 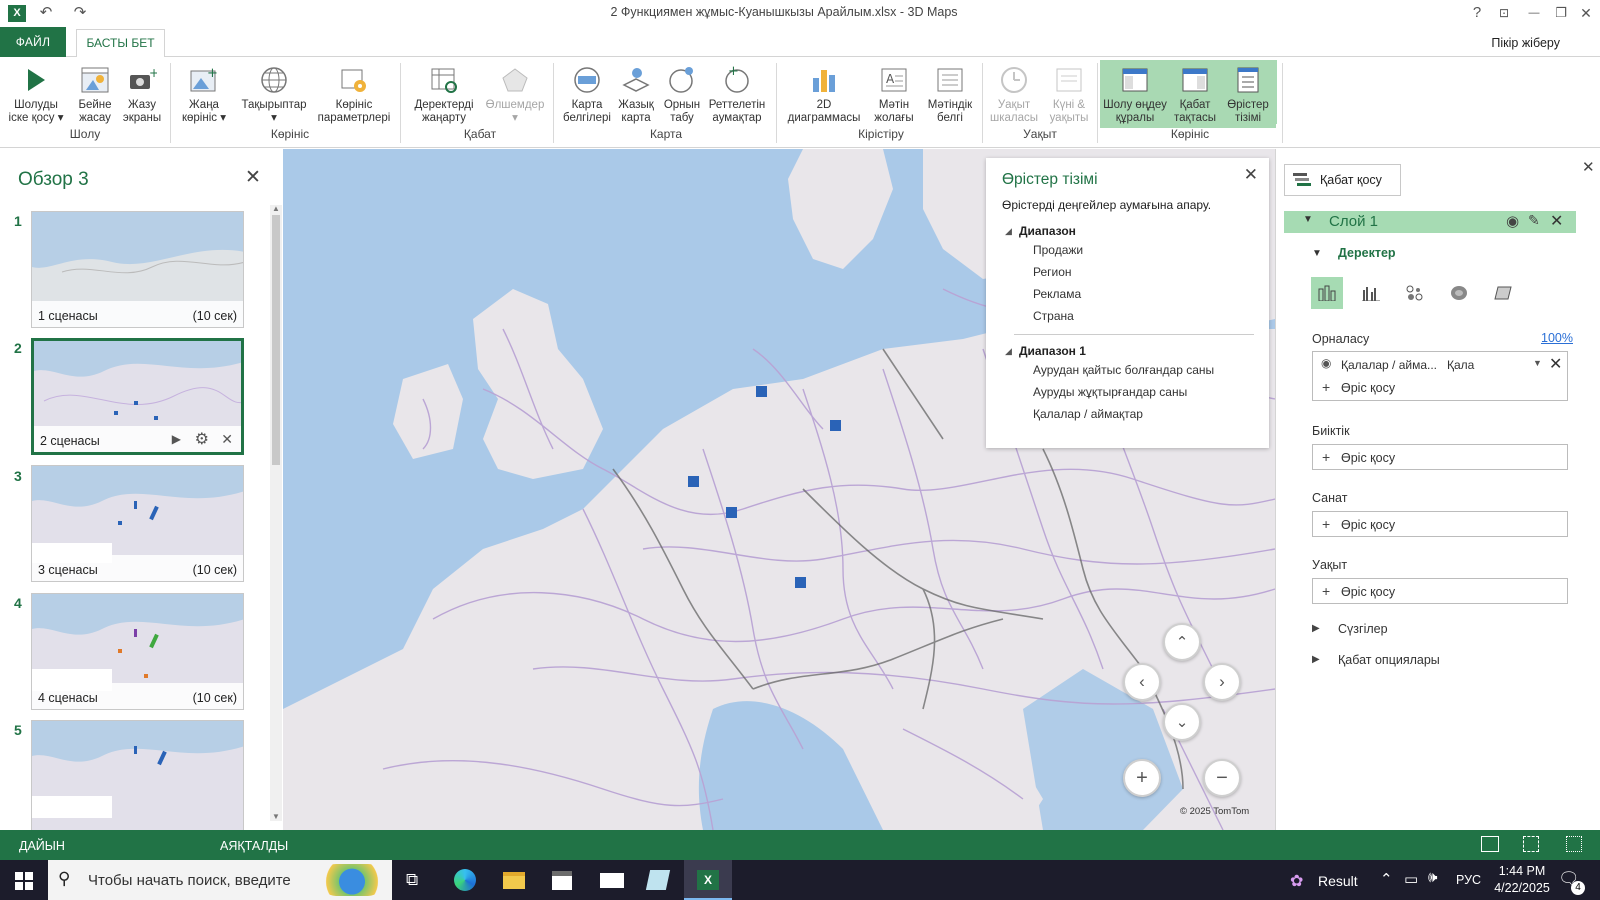 What do you see at coordinates (137, 396) in the screenshot?
I see `scene-thumbnail-2: 2 сценасы ▶ ⚙ ✕` at bounding box center [137, 396].